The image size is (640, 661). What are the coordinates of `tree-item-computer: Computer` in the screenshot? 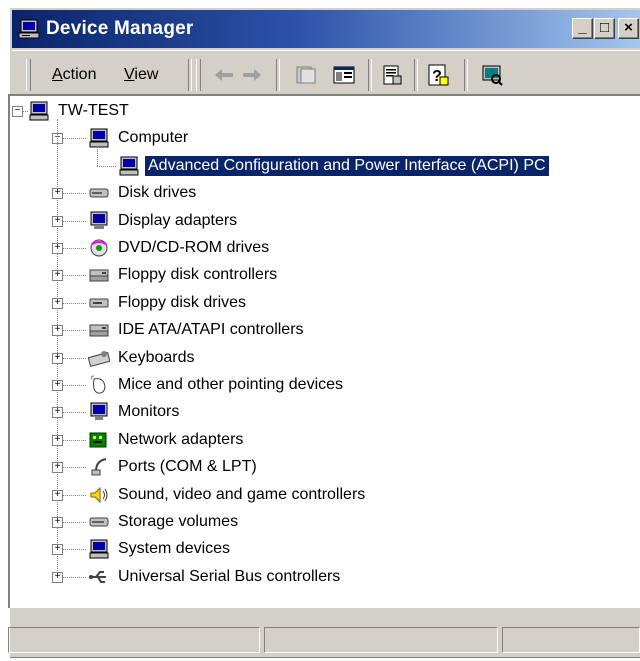 It's located at (139, 138).